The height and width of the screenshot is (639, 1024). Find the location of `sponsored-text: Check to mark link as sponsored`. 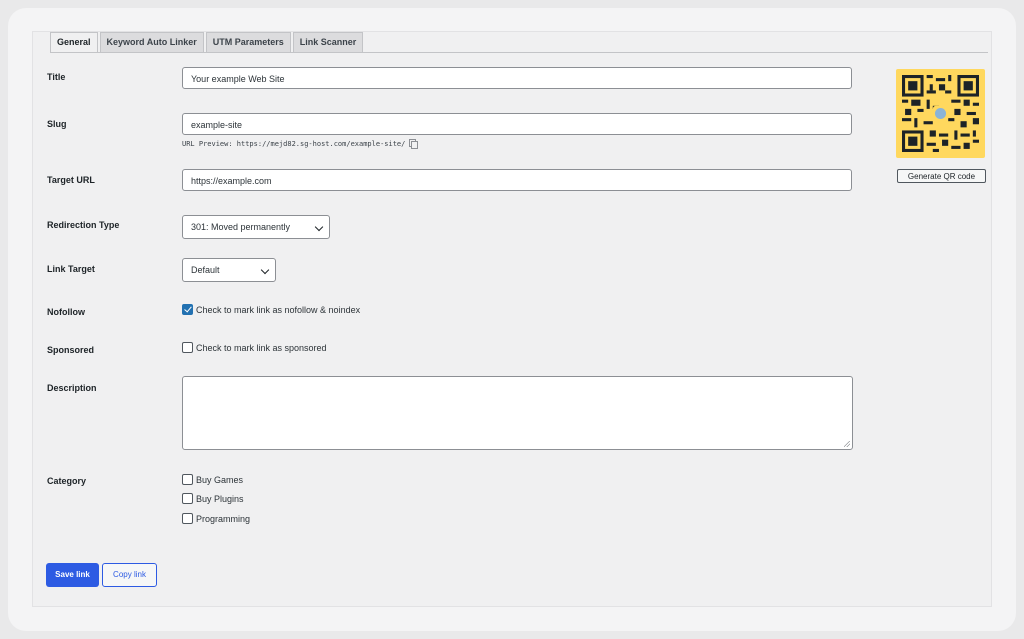

sponsored-text: Check to mark link as sponsored is located at coordinates (261, 347).